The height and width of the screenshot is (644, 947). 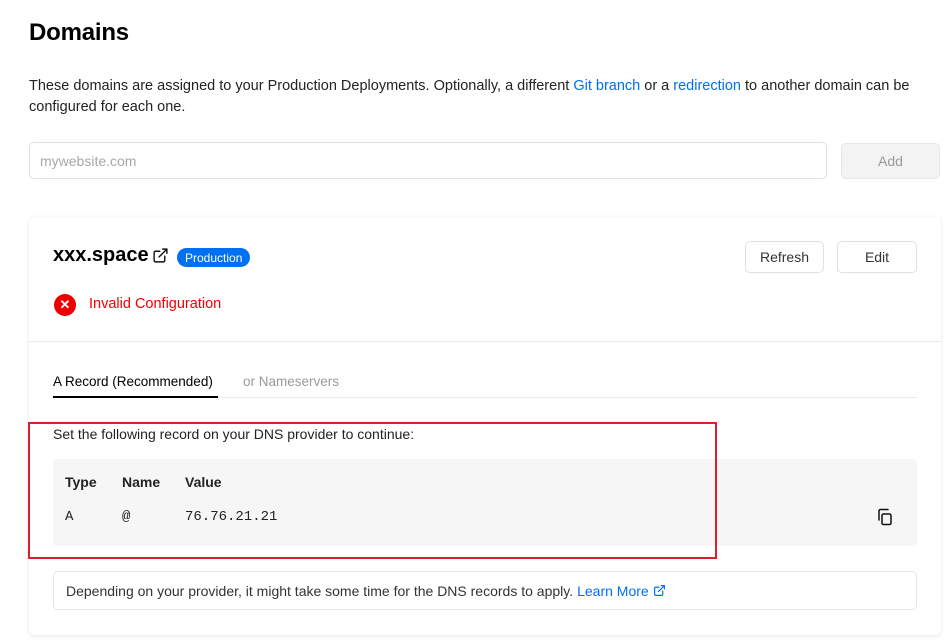 I want to click on refresh-button: Refresh, so click(x=784, y=257).